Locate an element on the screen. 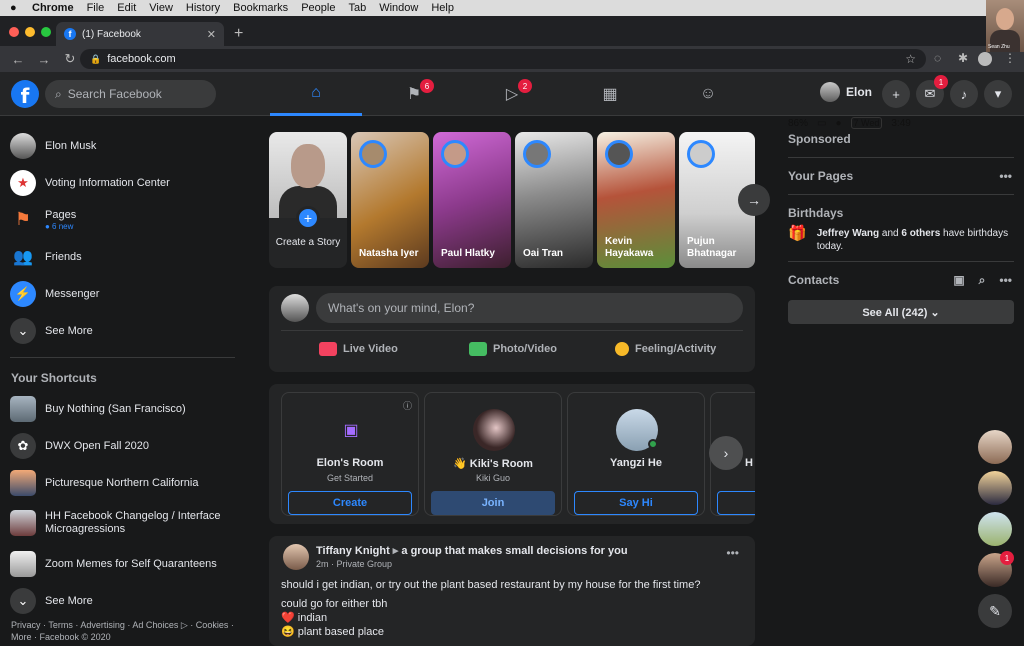 This screenshot has width=1024, height=646. sidebar-see-more: ⌄ See More is located at coordinates (122, 330).